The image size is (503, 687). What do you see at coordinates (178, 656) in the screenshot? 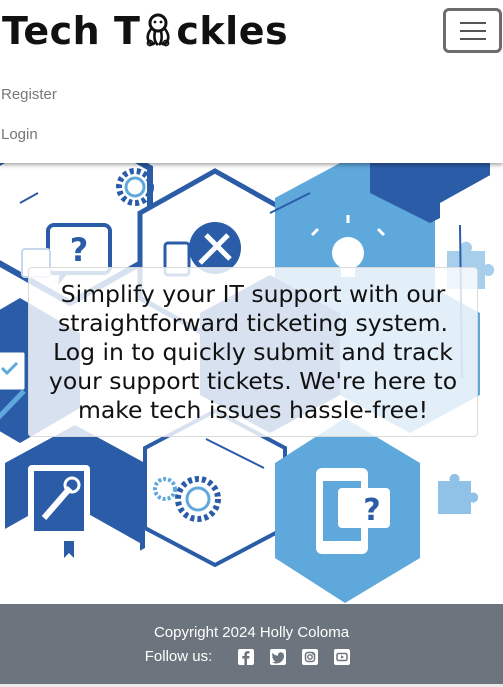
I see `follow-us-label: Follow us:` at bounding box center [178, 656].